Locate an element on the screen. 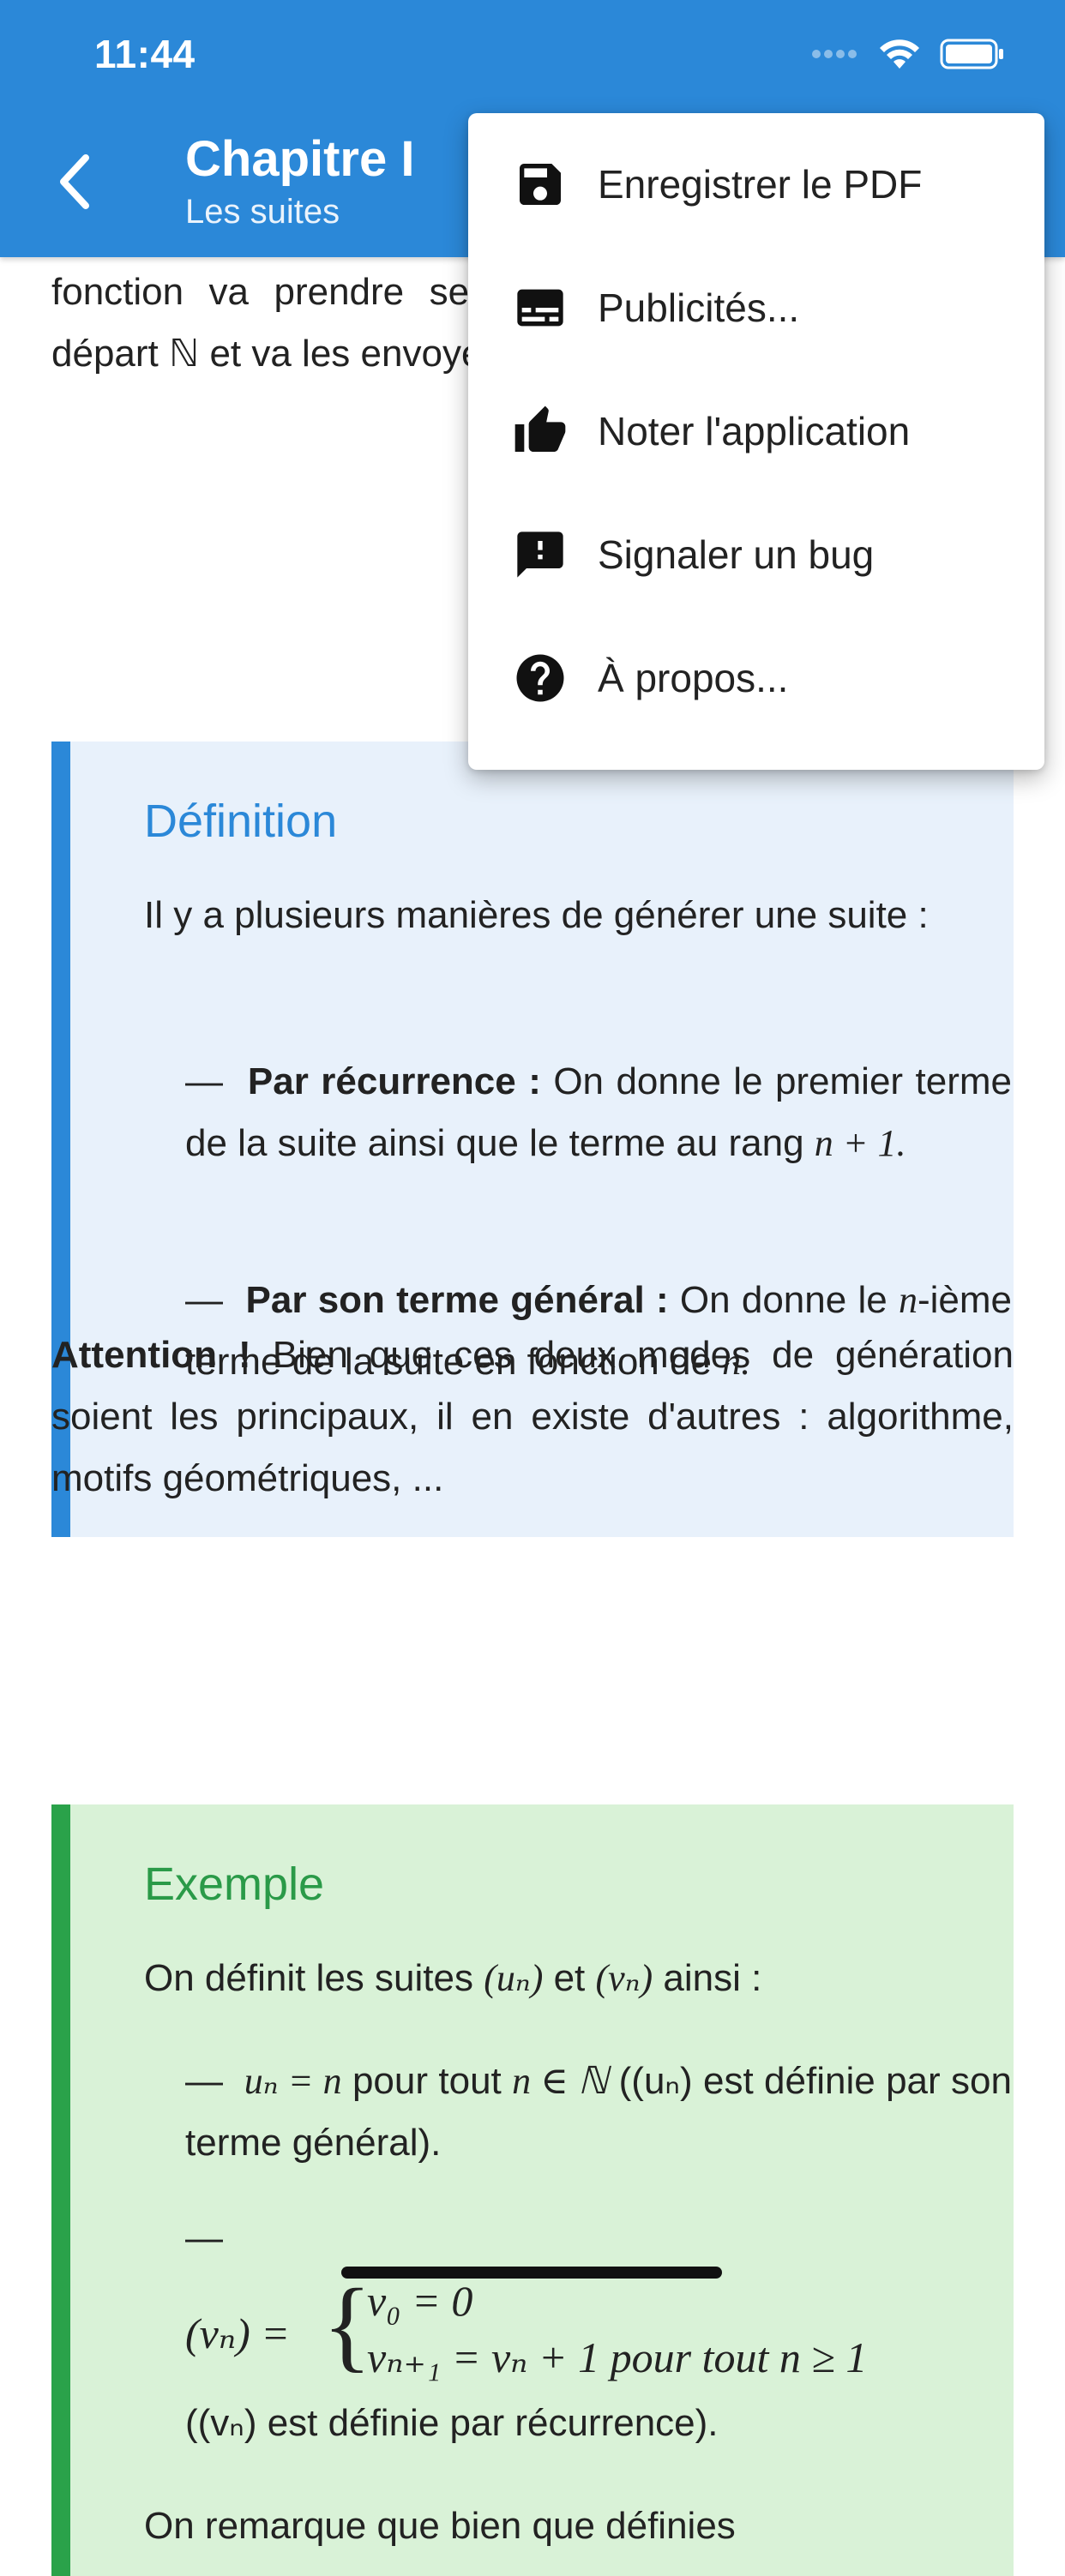  status-icons is located at coordinates (908, 54).